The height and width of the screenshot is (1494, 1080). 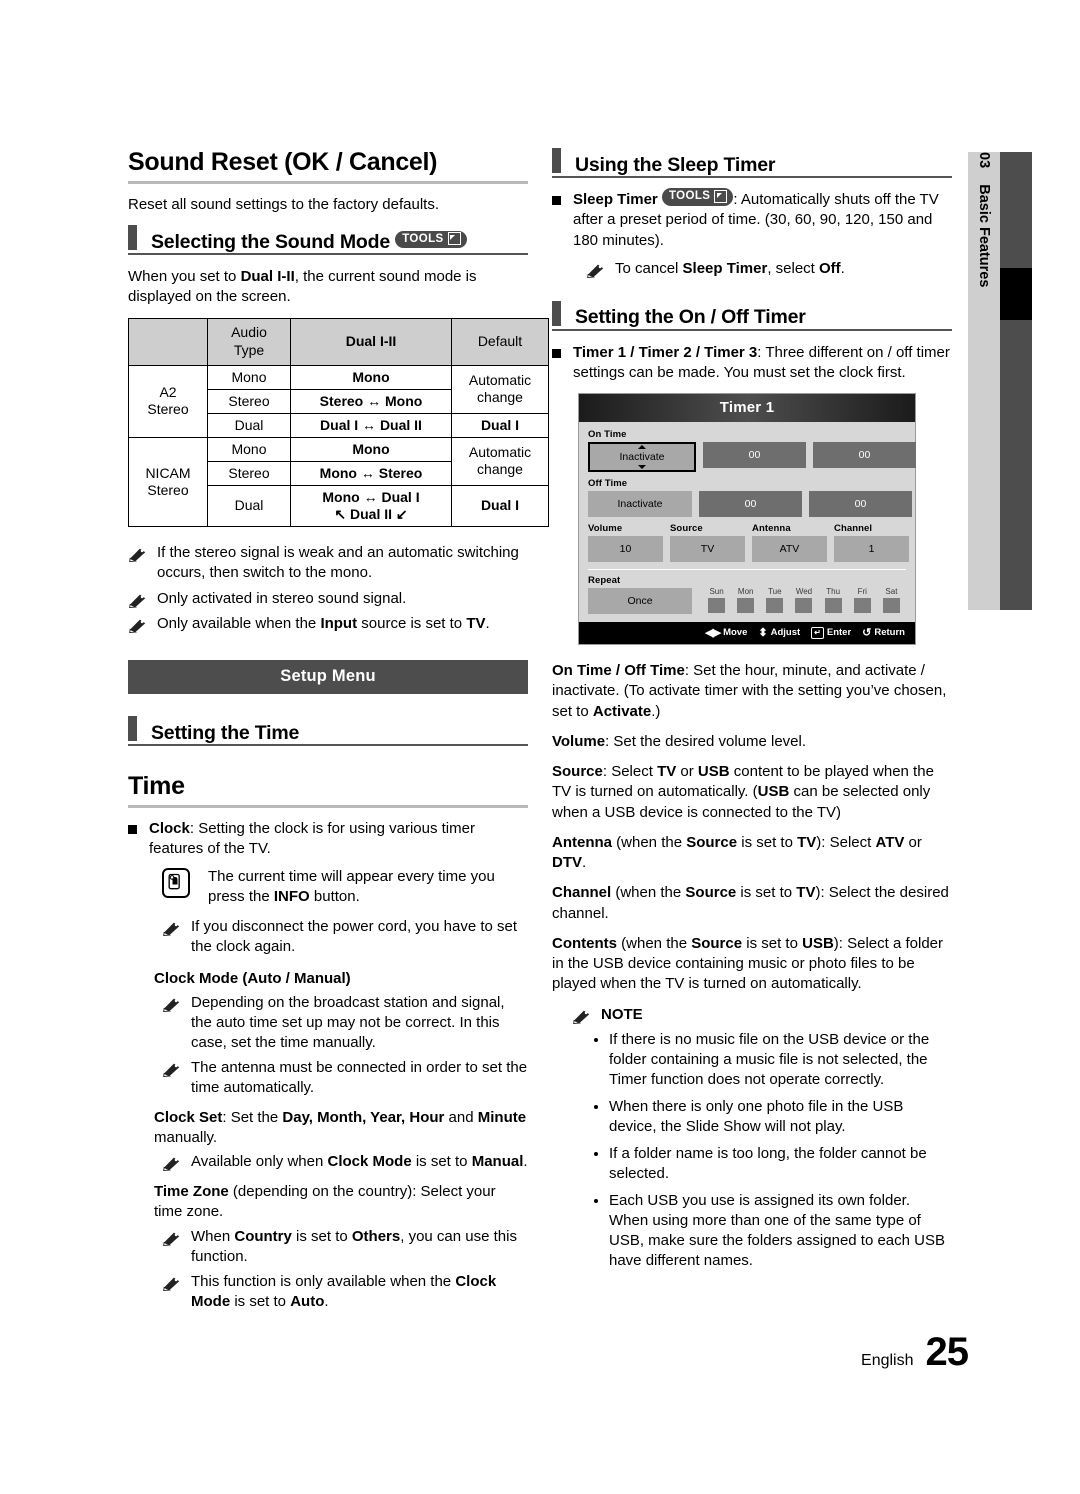 What do you see at coordinates (500, 469) in the screenshot?
I see `default-line2: change` at bounding box center [500, 469].